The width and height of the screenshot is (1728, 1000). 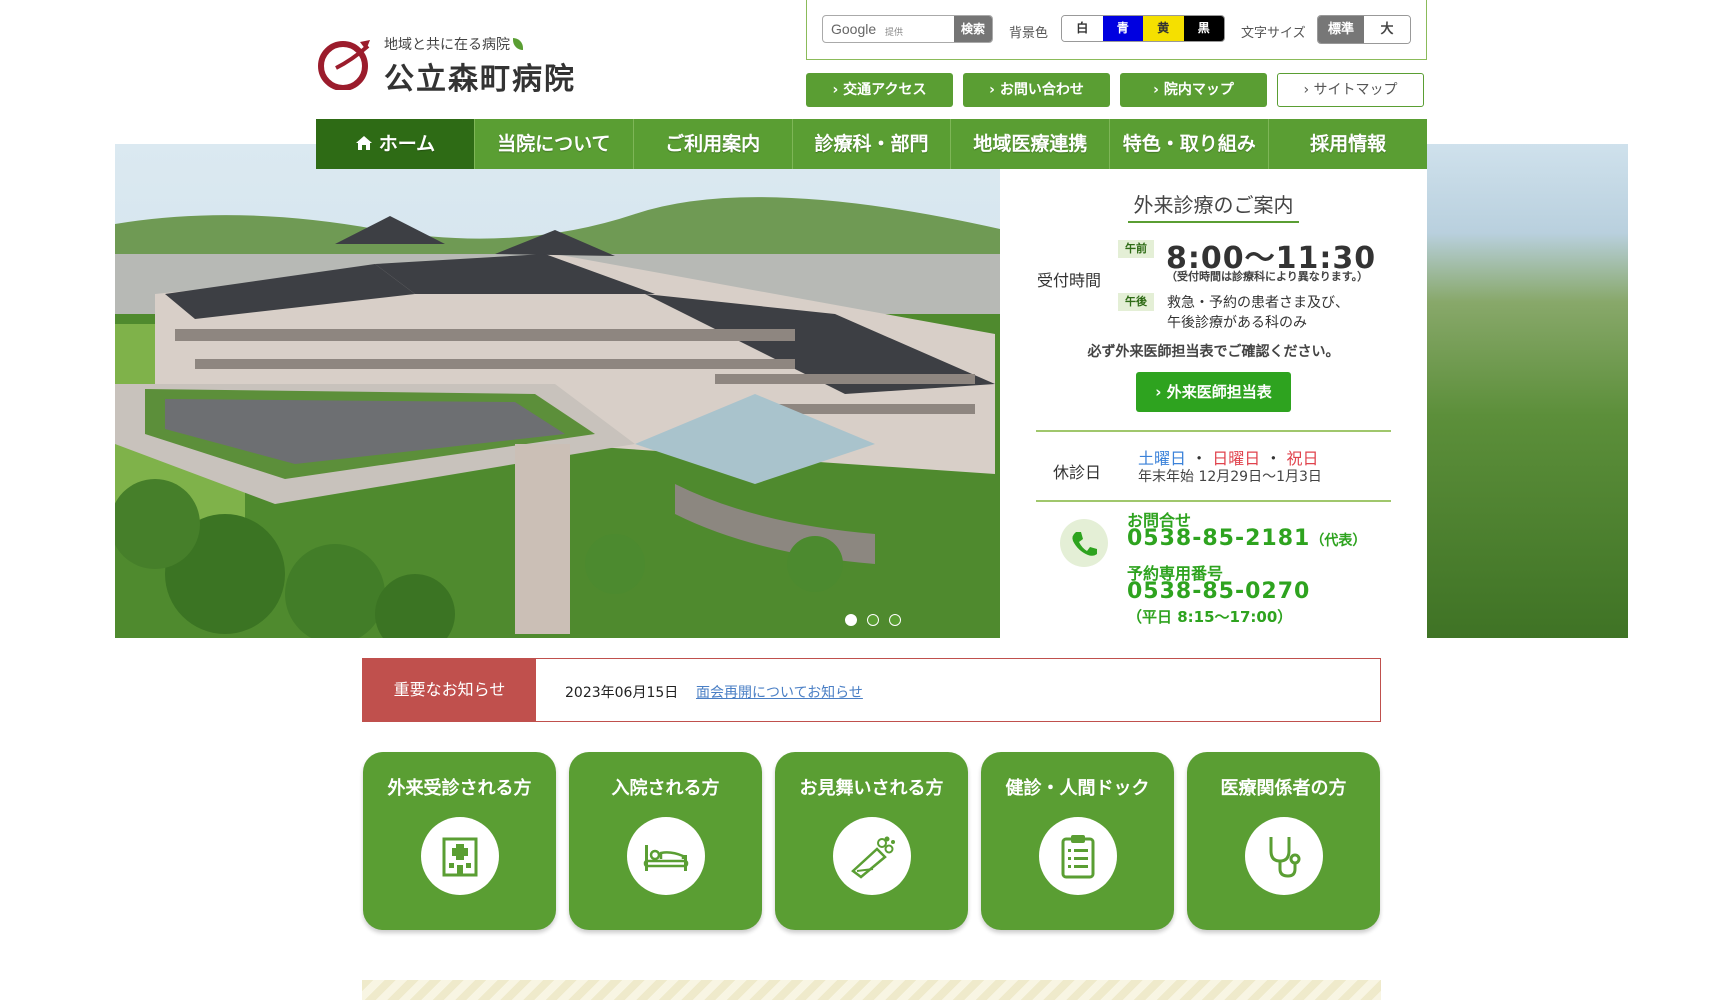 I want to click on logo-name: 公立森町病院, so click(x=480, y=79).